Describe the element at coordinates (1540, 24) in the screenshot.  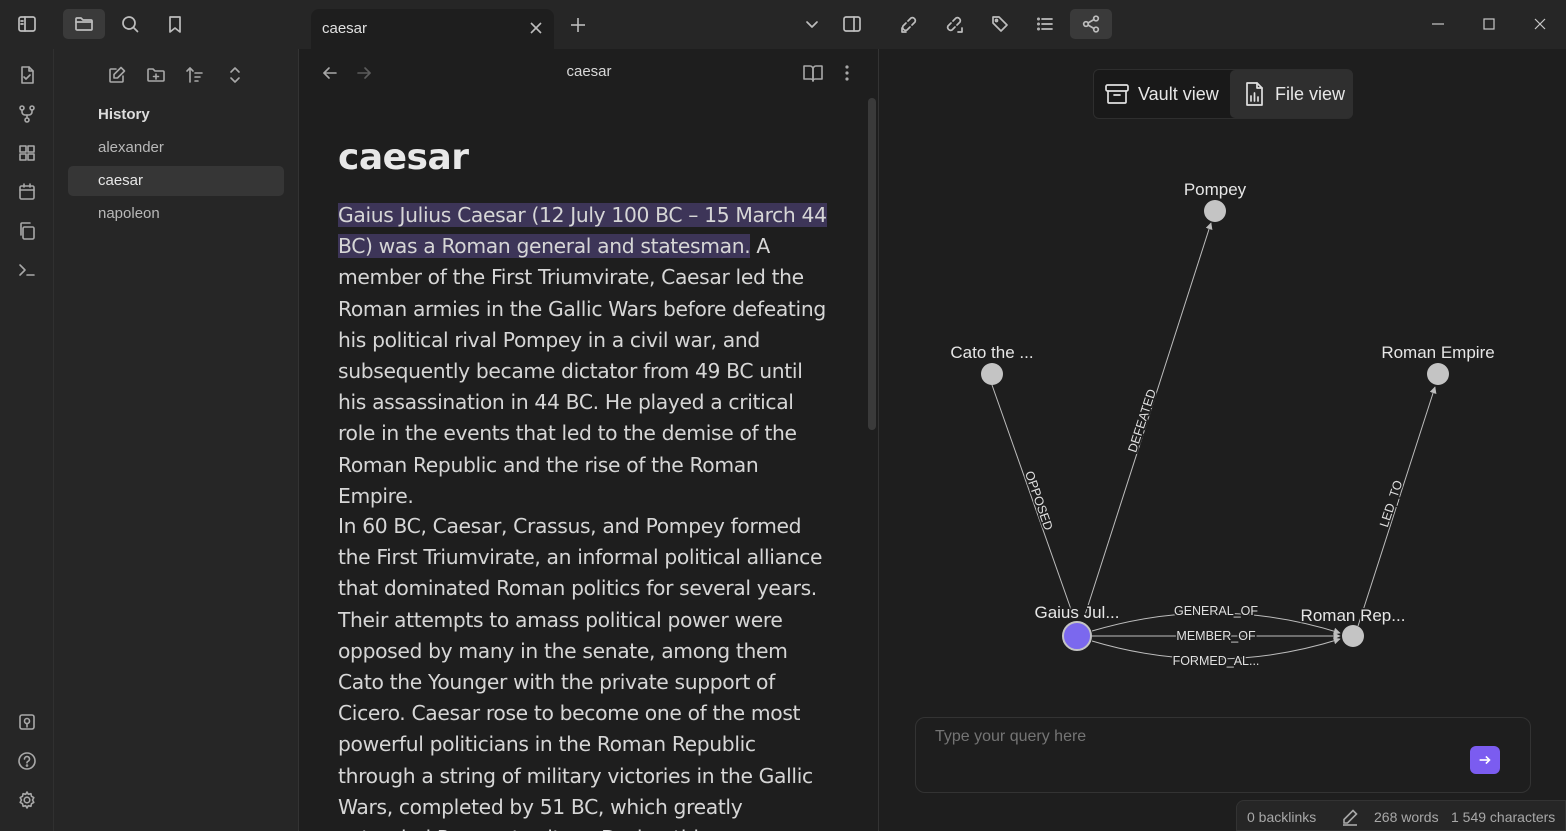
I see `window-close-icon` at that location.